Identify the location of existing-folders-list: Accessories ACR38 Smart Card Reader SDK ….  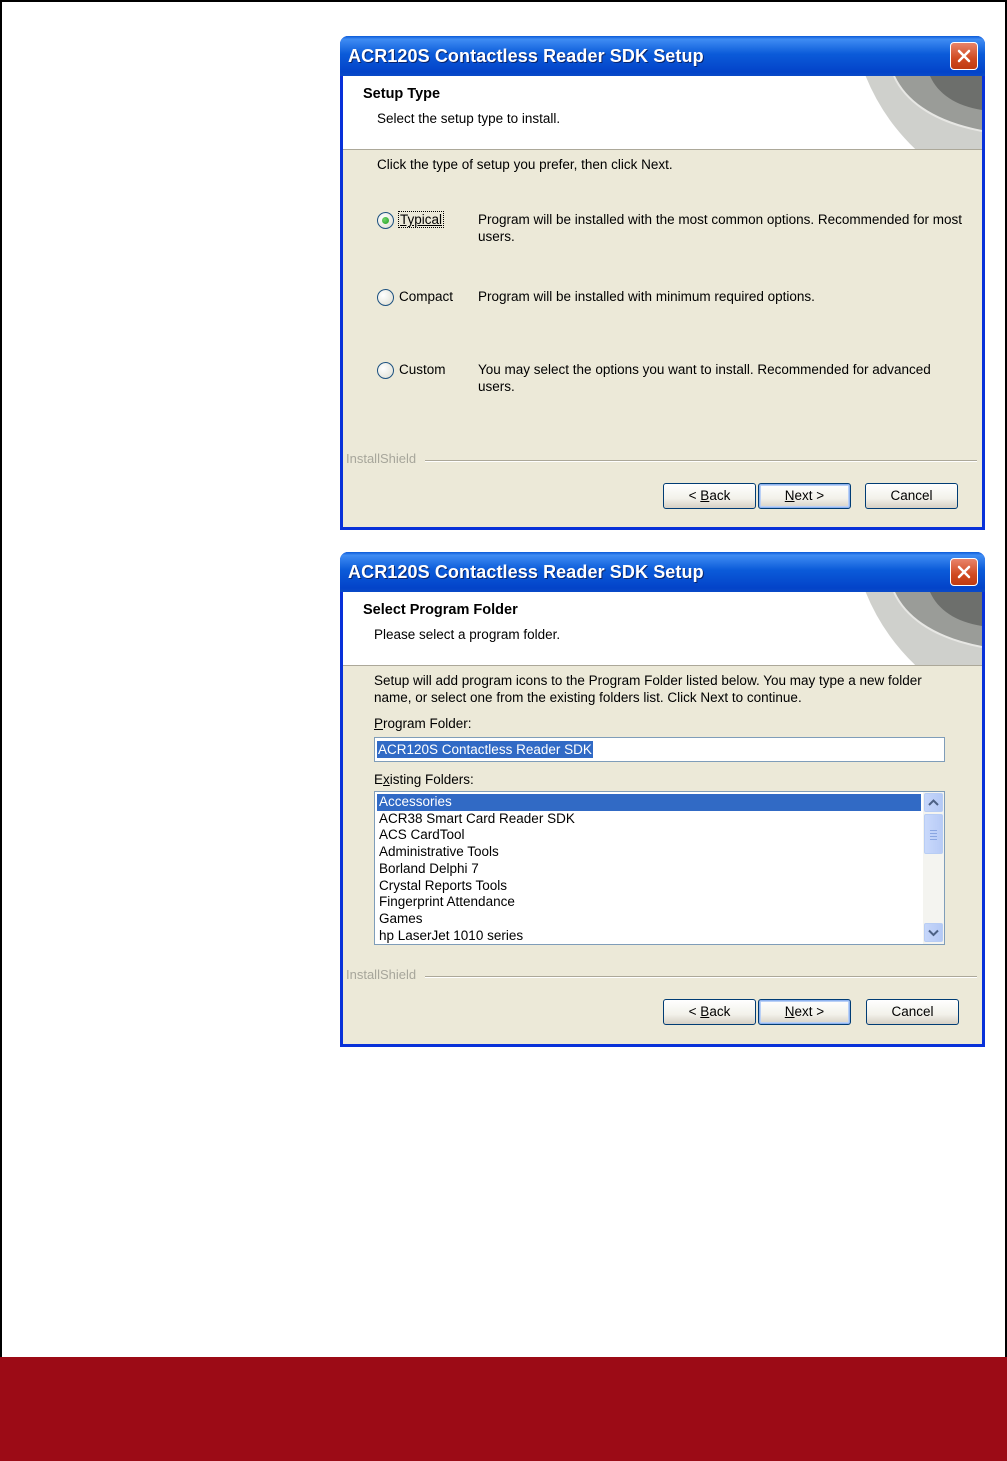
(659, 868).